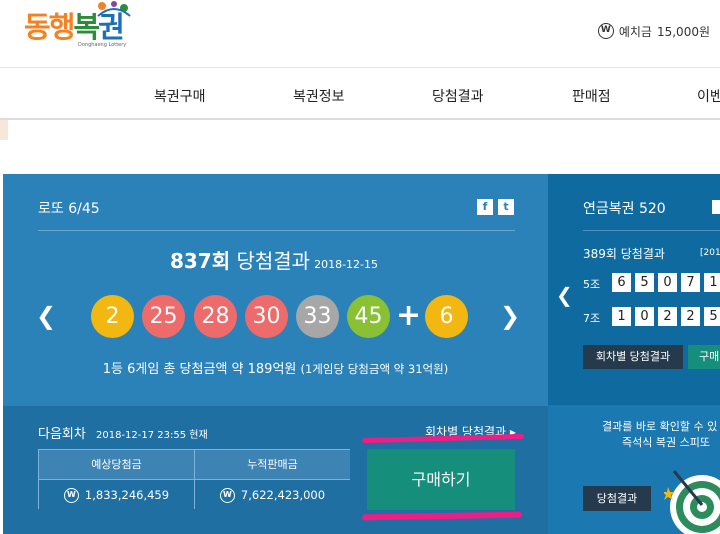  I want to click on facebook-icon: f, so click(485, 207).